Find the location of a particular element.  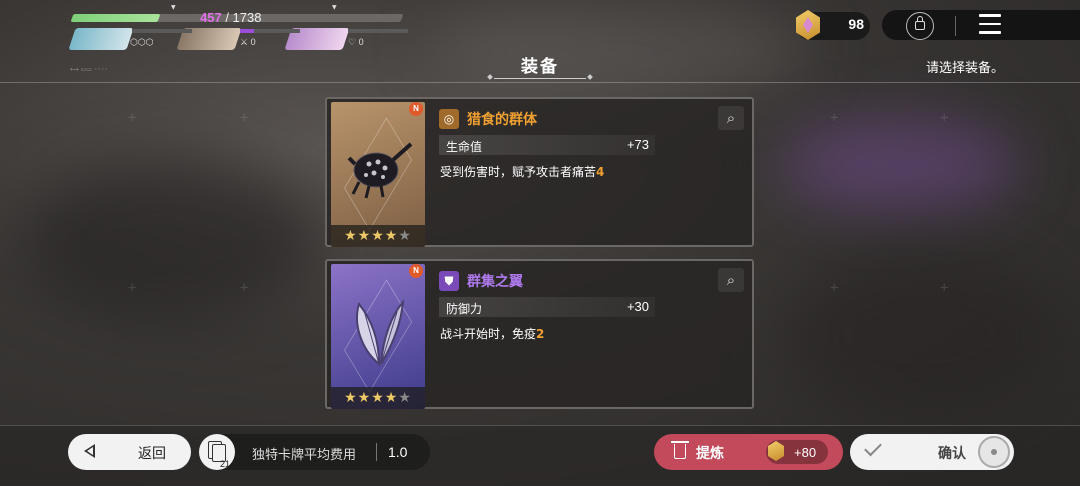

stat-name: 生命值 is located at coordinates (464, 147).